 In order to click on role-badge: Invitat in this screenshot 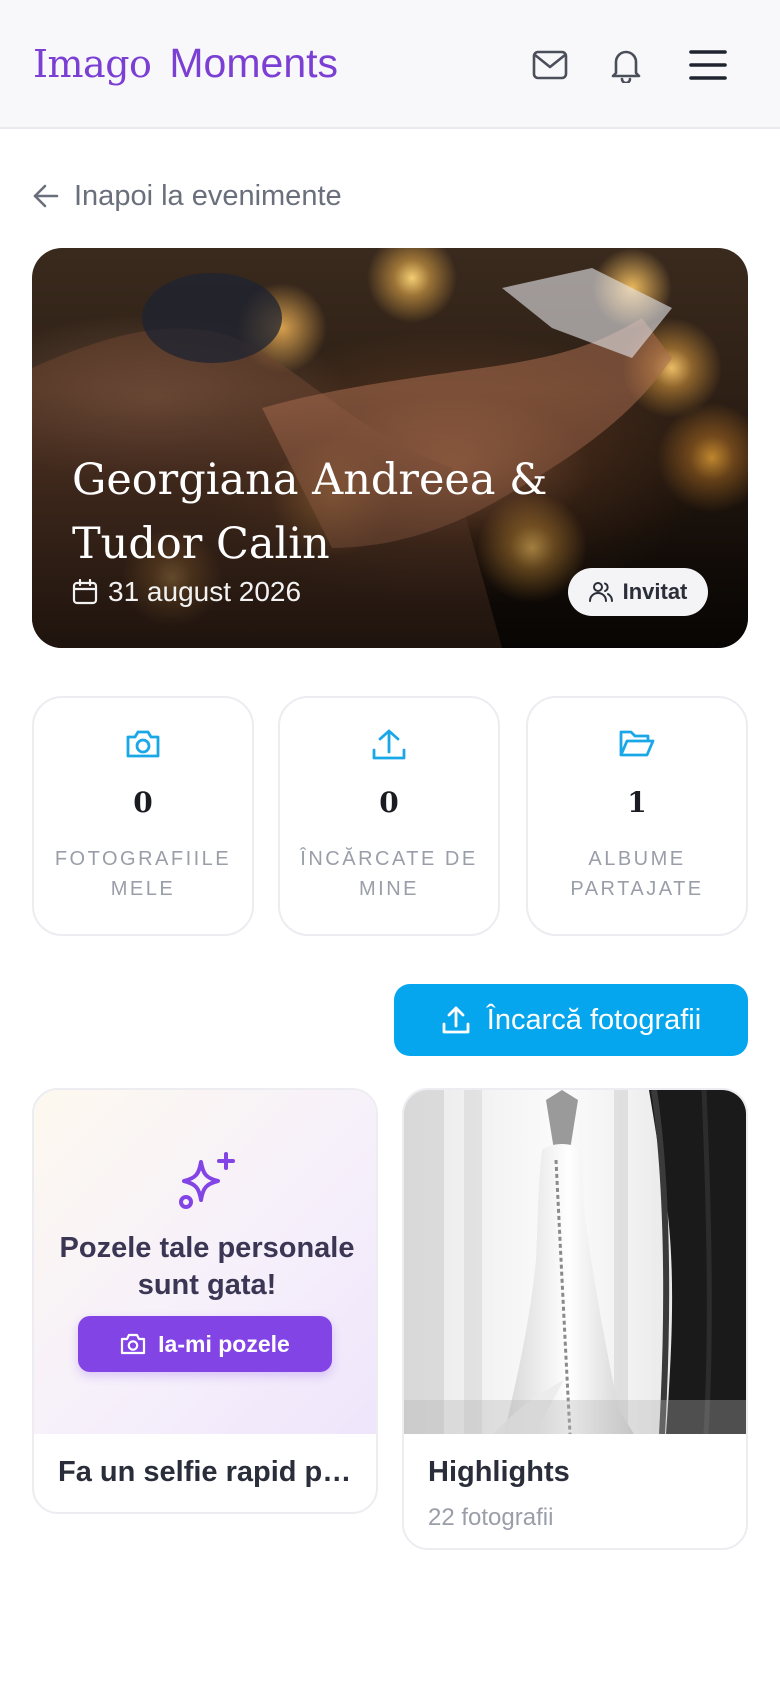, I will do `click(638, 592)`.